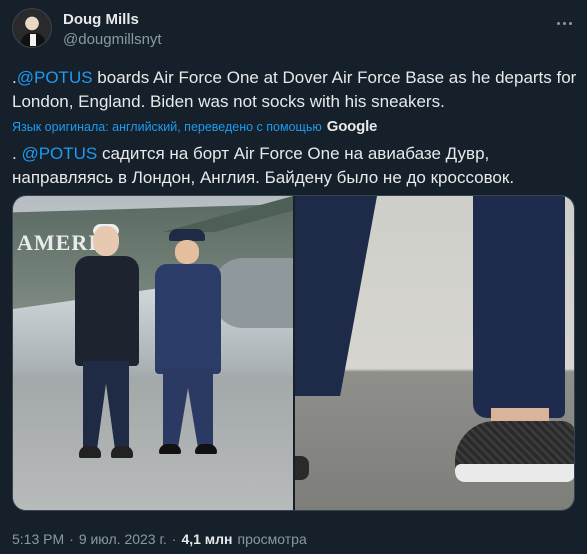 Image resolution: width=587 pixels, height=554 pixels. Describe the element at coordinates (112, 39) in the screenshot. I see `author-handle: @dougmillsnyt` at that location.